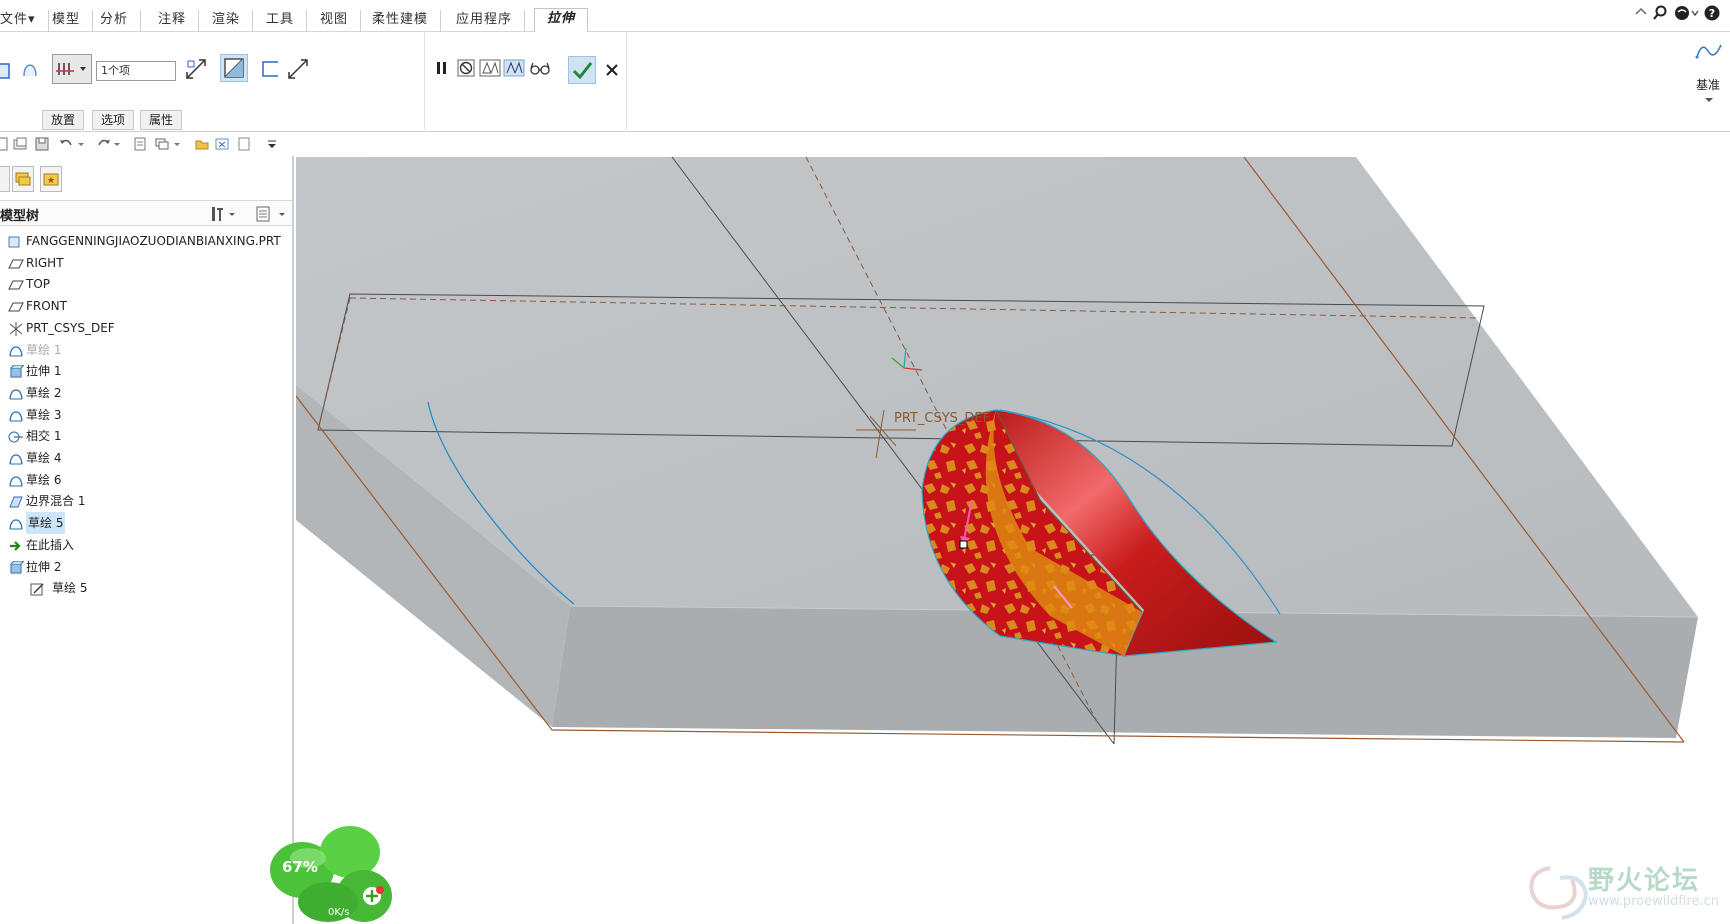 This screenshot has width=1730, height=924. Describe the element at coordinates (63, 120) in the screenshot. I see `tab-placement: 放置` at that location.